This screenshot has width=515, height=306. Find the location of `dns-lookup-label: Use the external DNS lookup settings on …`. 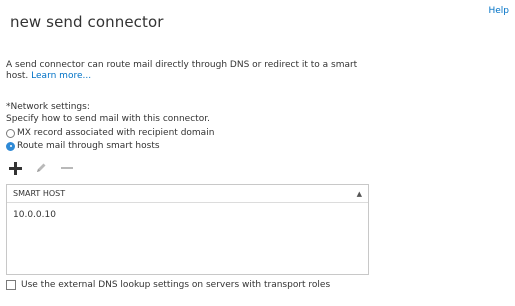

dns-lookup-label: Use the external DNS lookup settings on … is located at coordinates (176, 285).